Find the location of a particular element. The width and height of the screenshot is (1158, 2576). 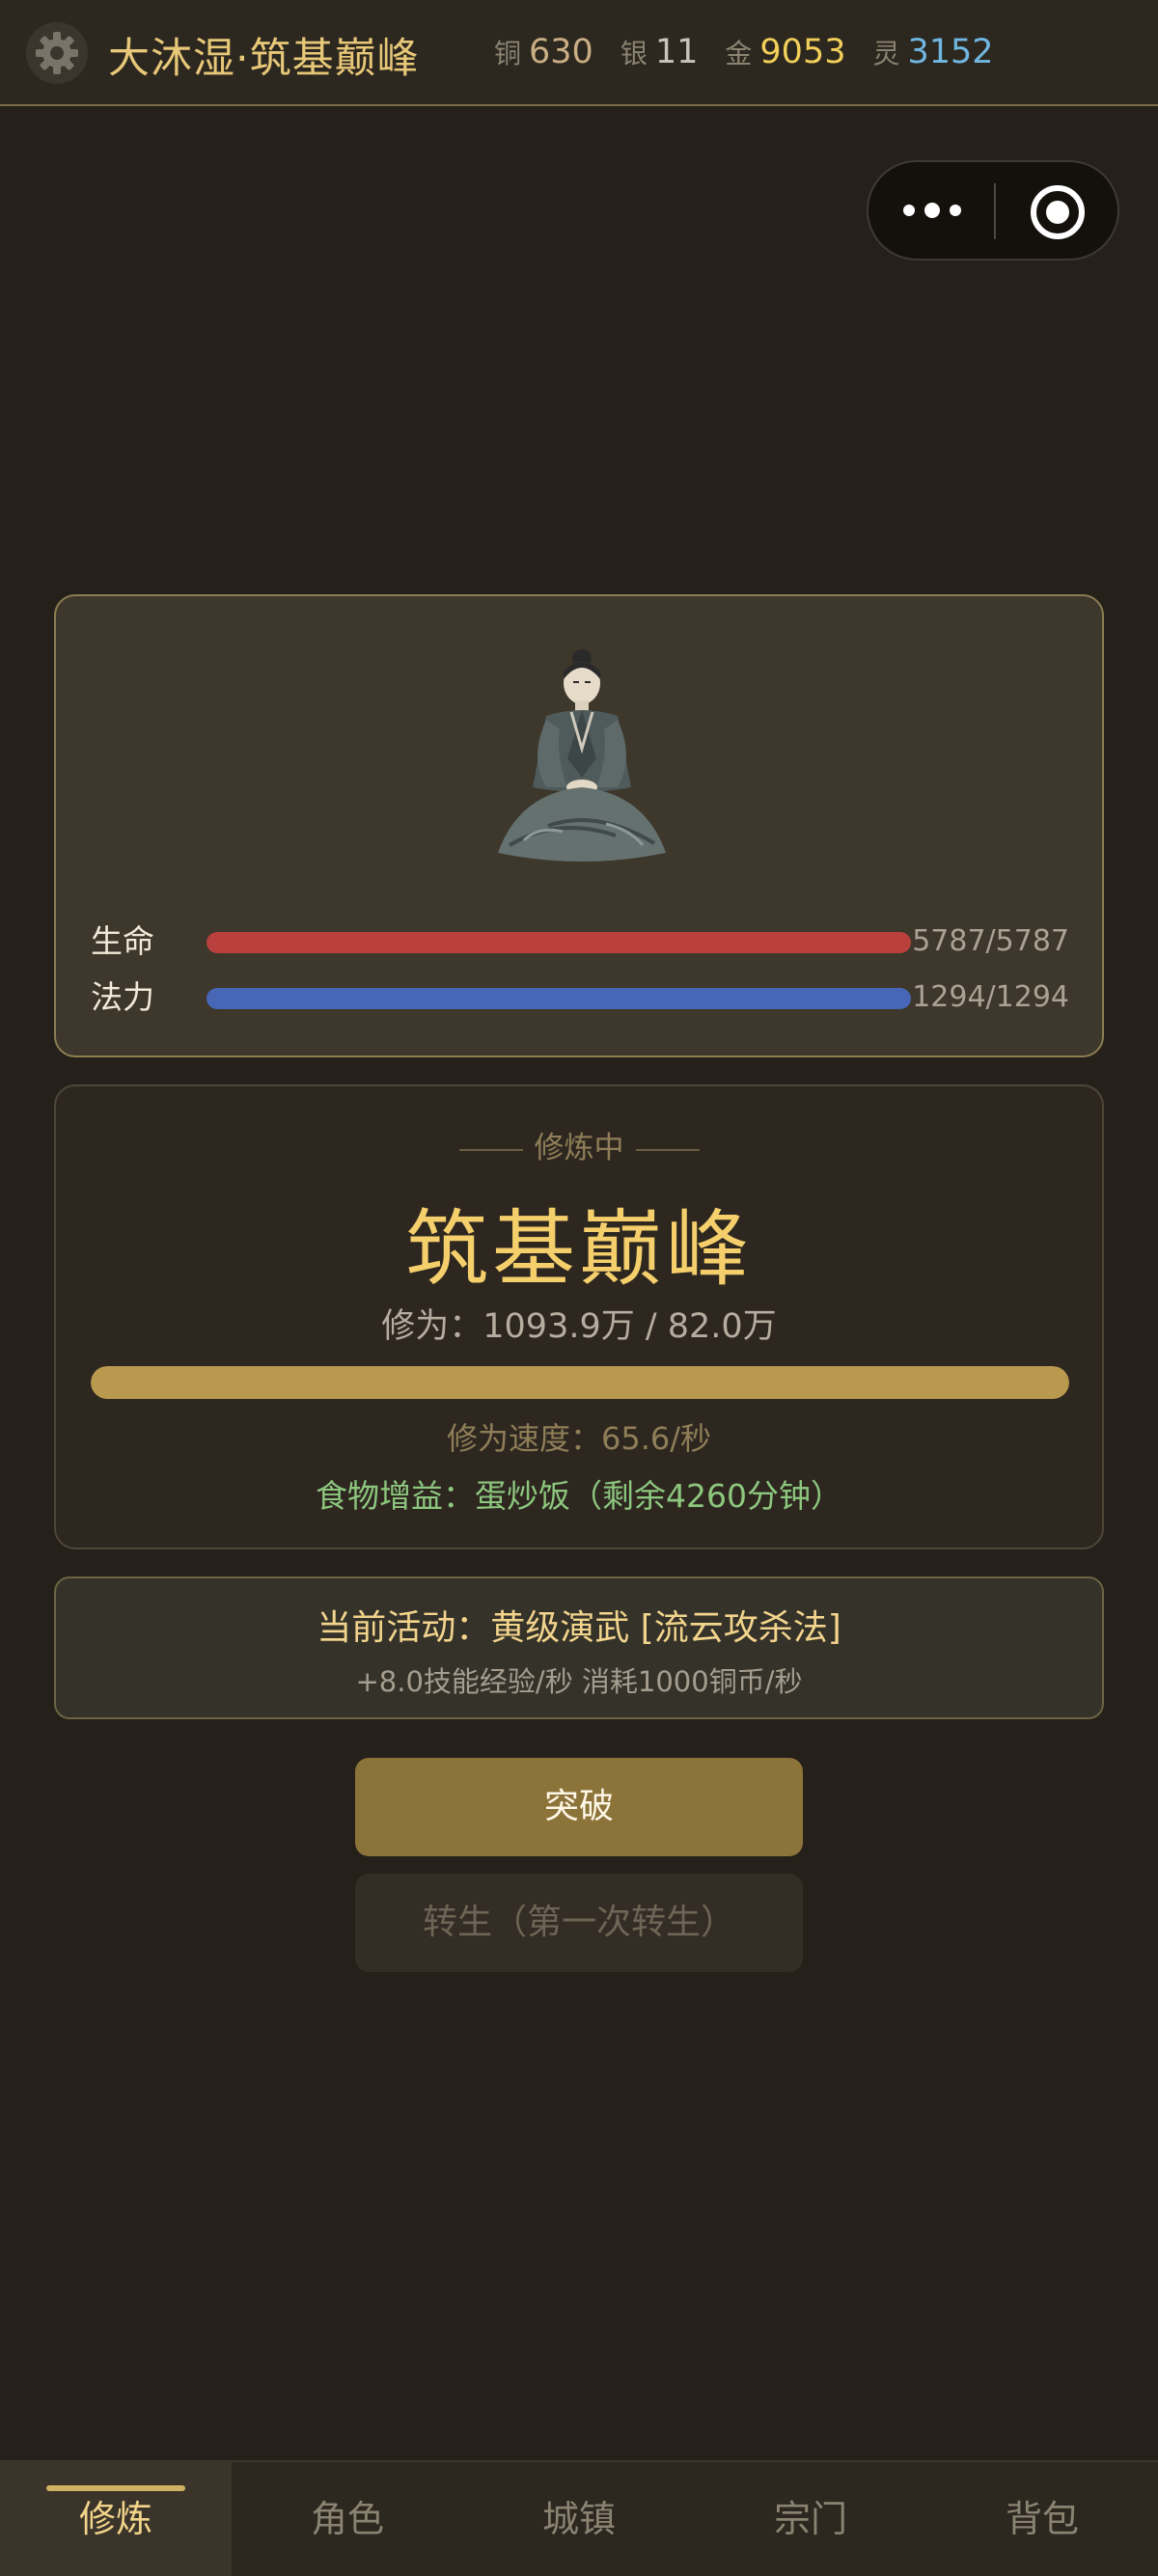

copper-value: 630 is located at coordinates (561, 52).